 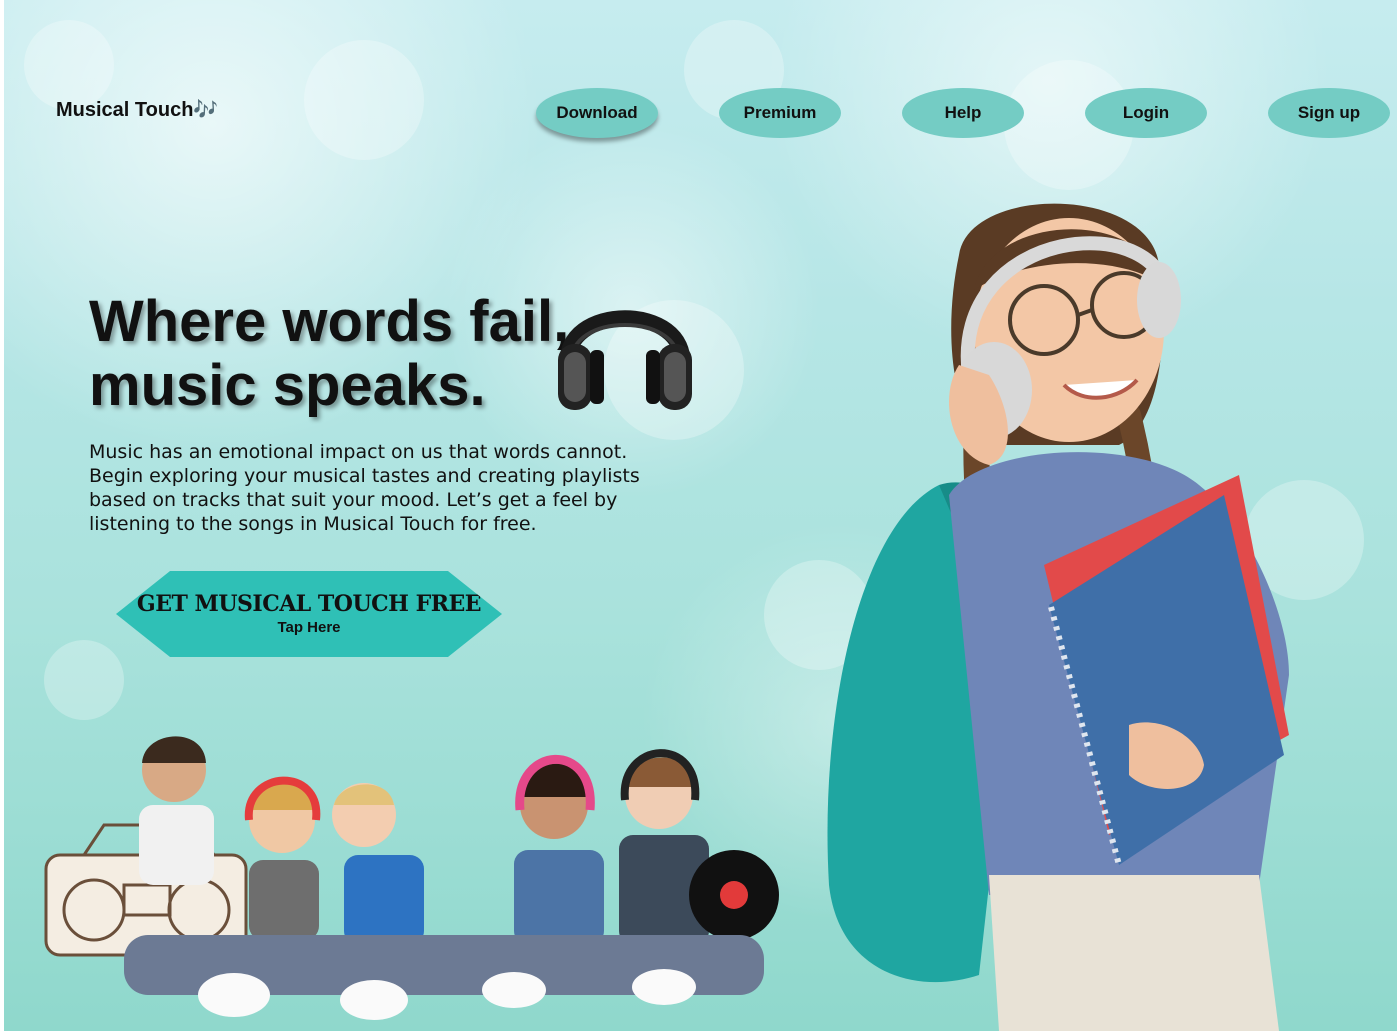 What do you see at coordinates (780, 113) in the screenshot?
I see `nav-premium-button: Premium` at bounding box center [780, 113].